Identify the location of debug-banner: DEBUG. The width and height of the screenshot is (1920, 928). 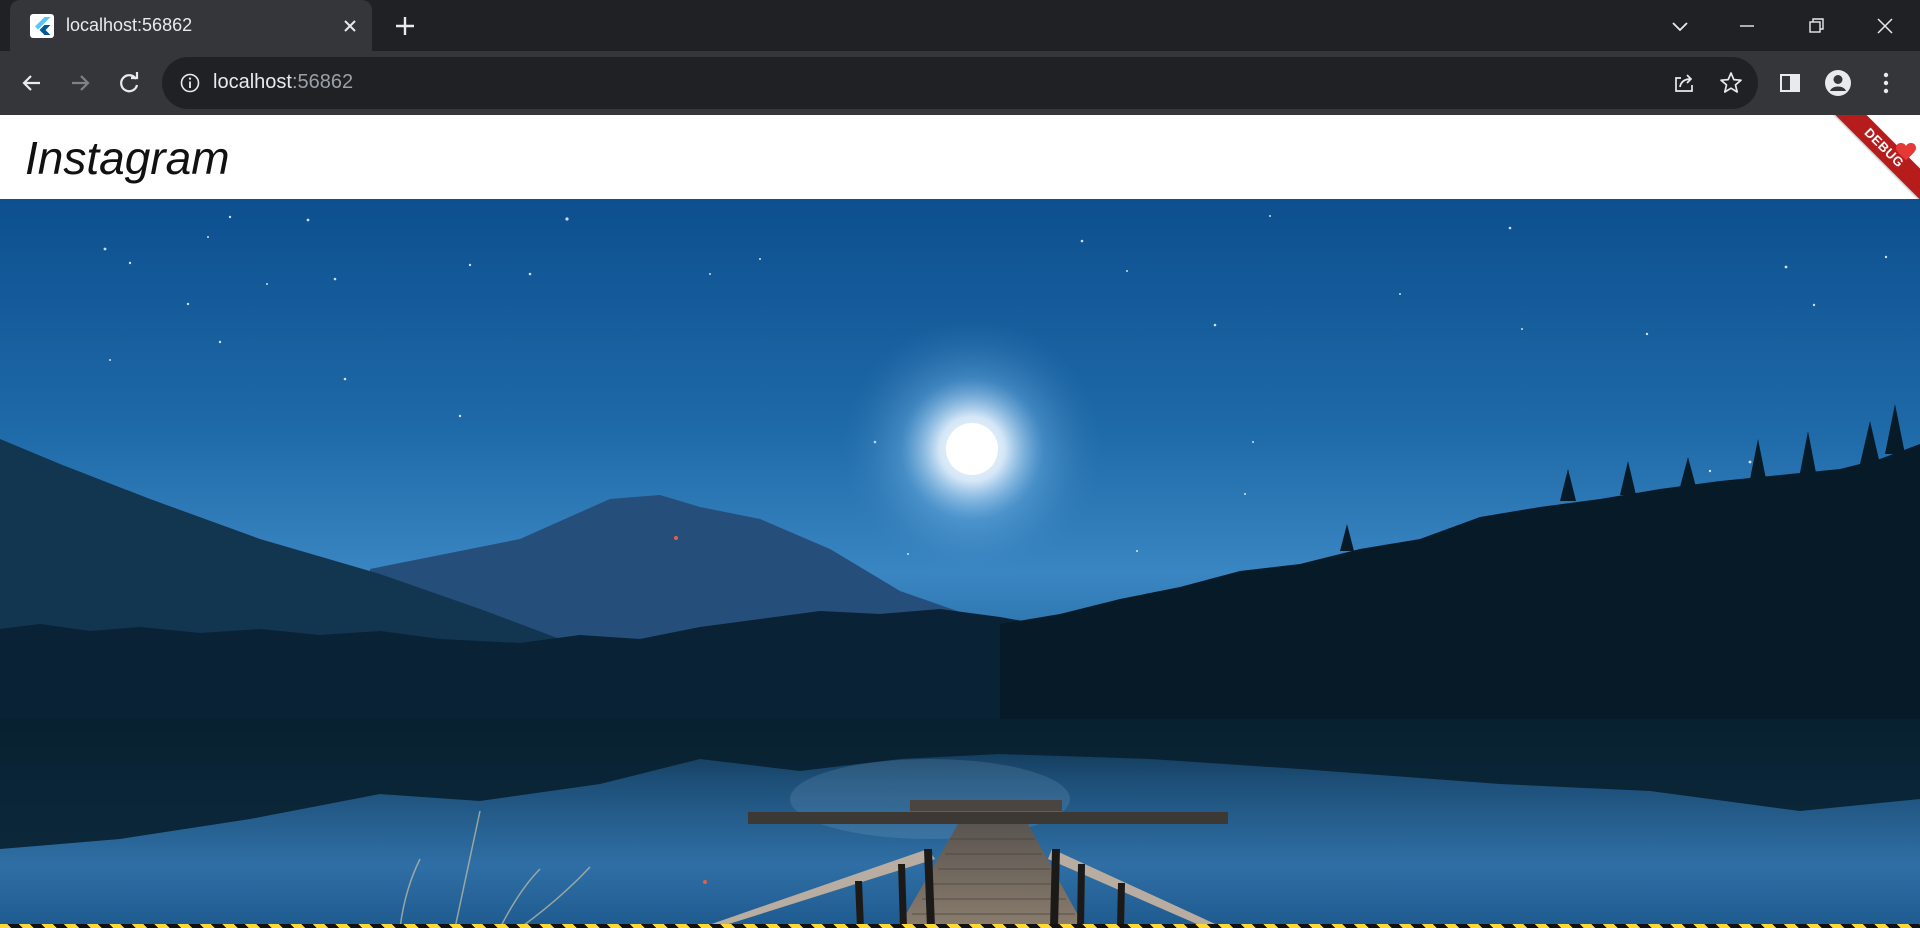
(1875, 160).